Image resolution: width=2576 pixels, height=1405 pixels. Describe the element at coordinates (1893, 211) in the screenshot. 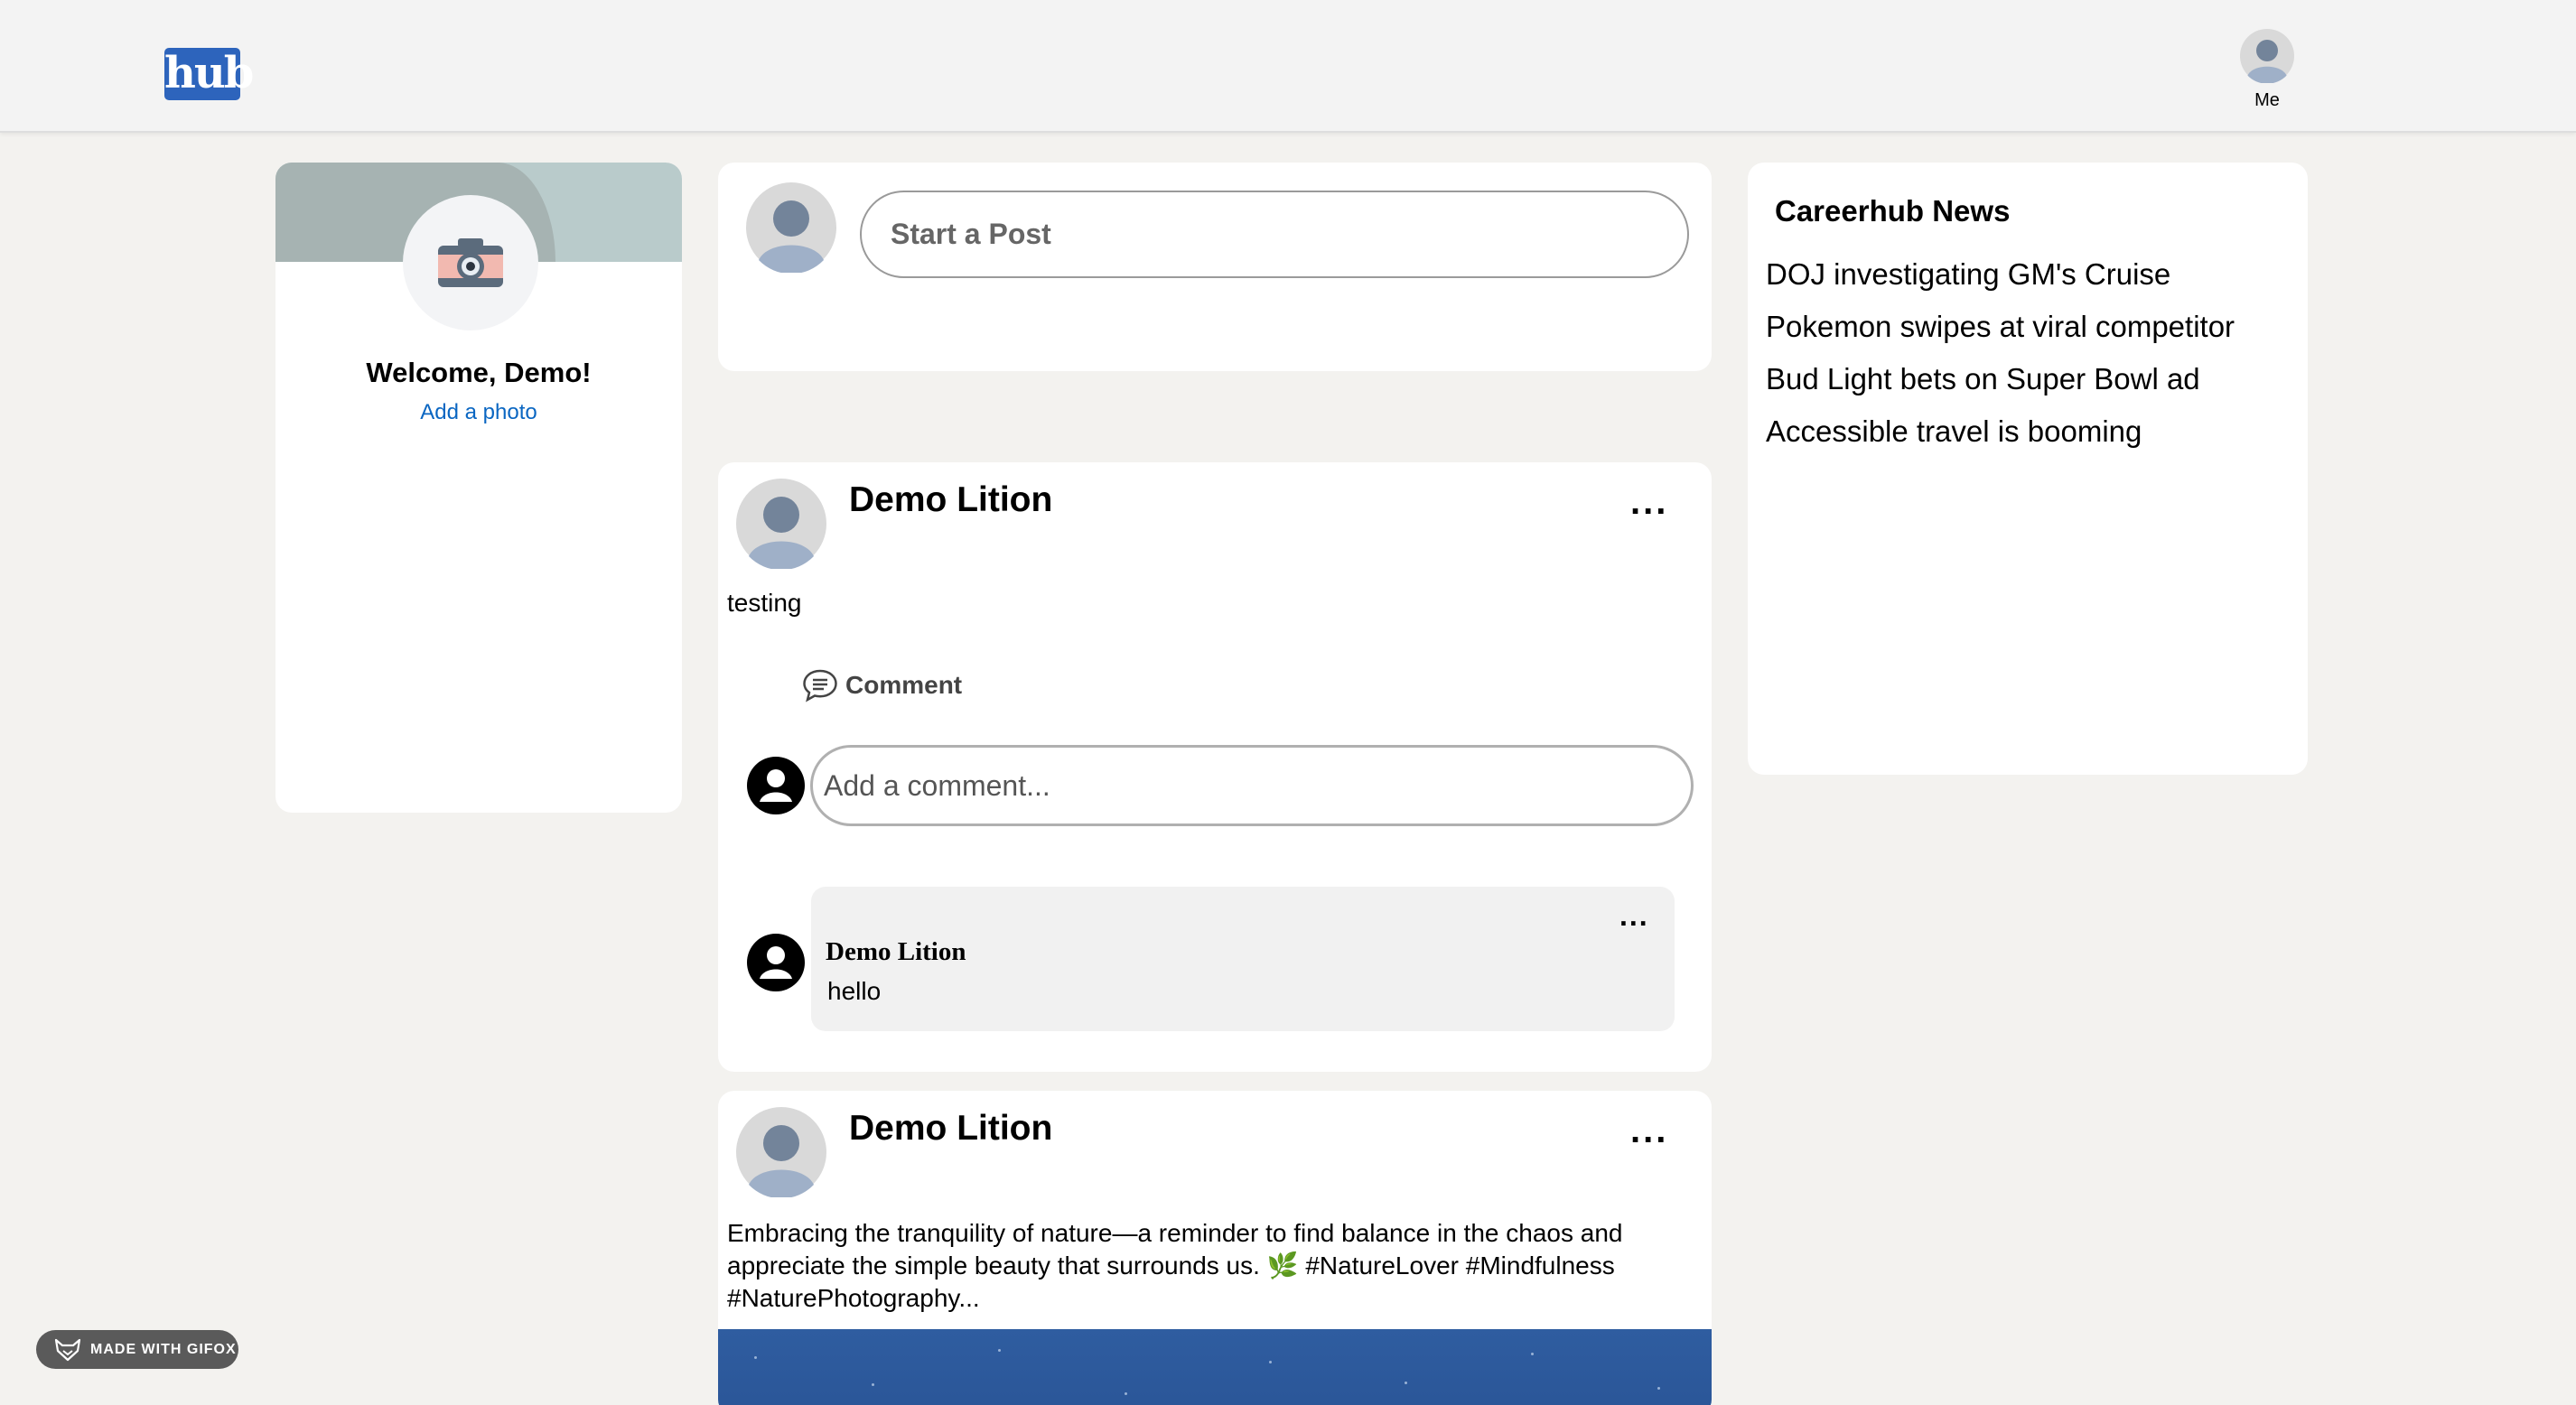

I see `news-title: Careerhub News` at that location.